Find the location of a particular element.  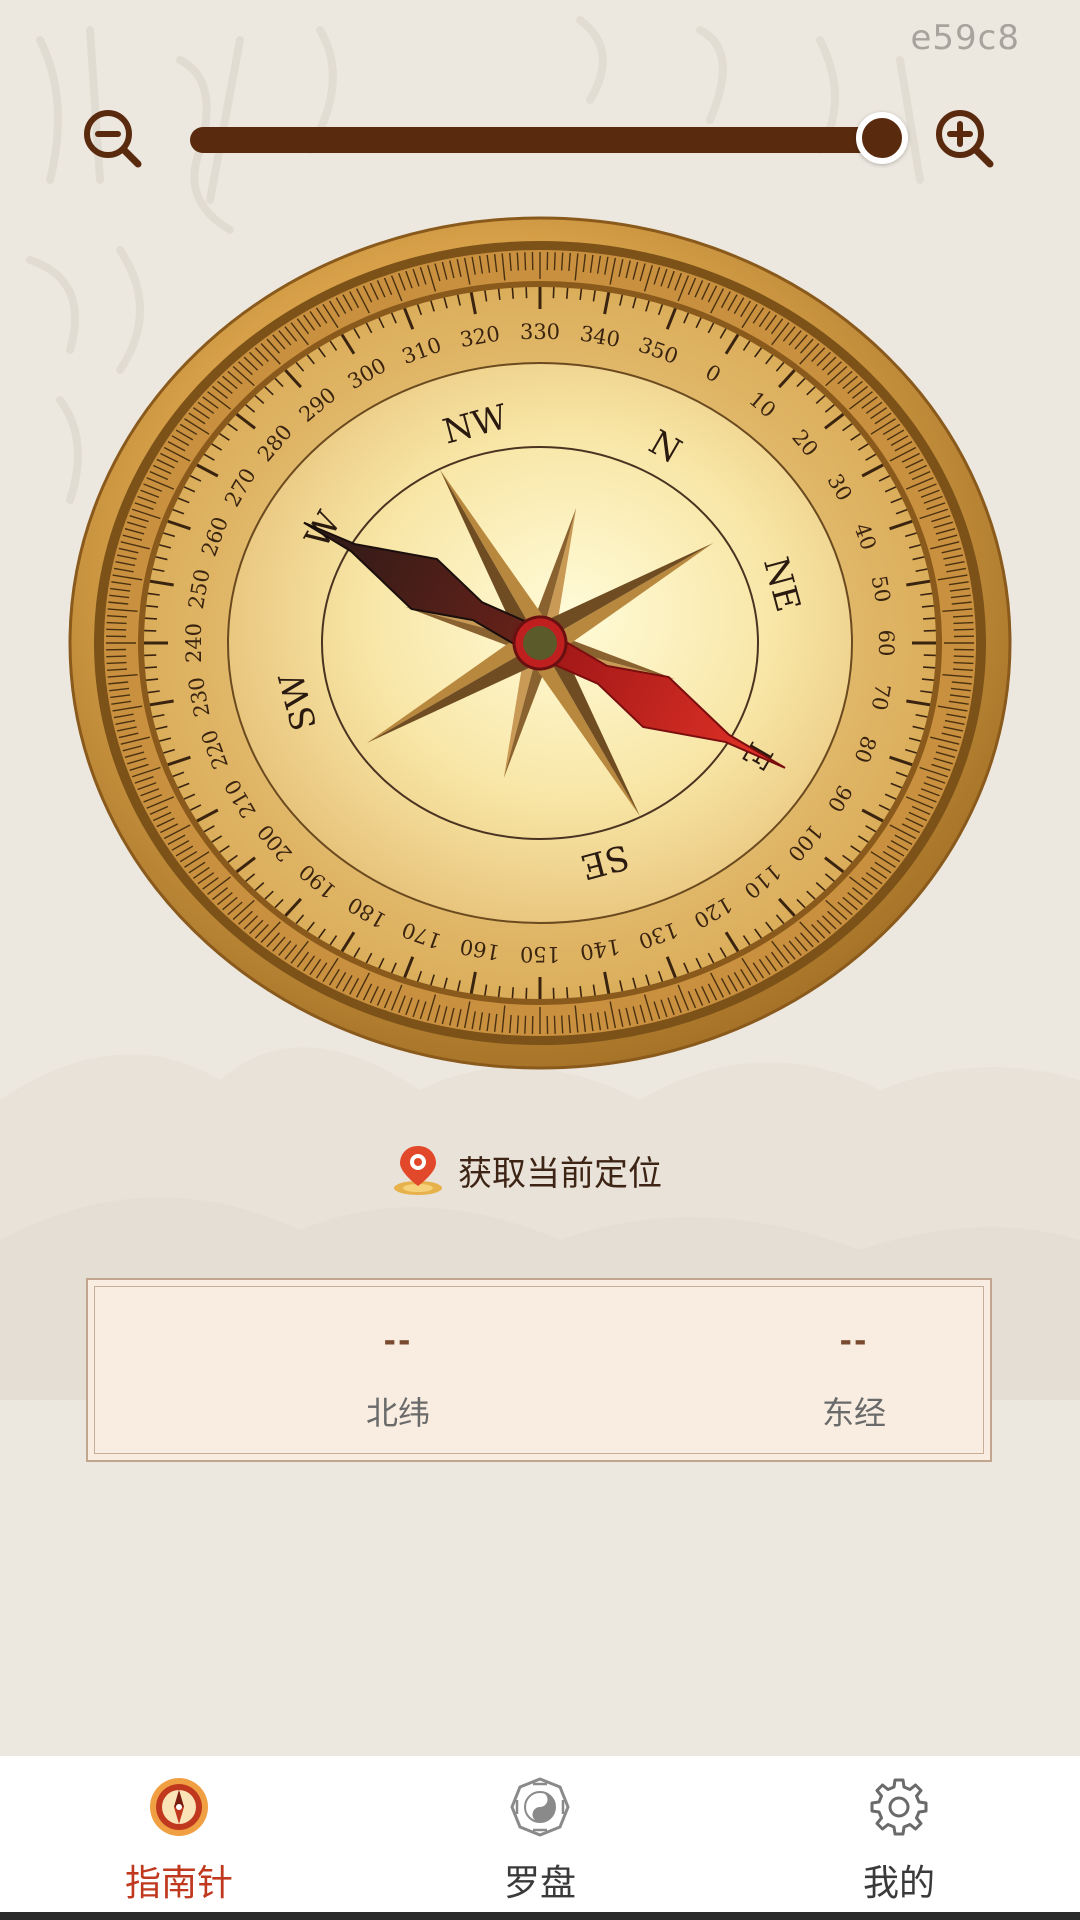

bottom-tab-bar: 指南针 罗盘 我的 is located at coordinates (540, 1834).